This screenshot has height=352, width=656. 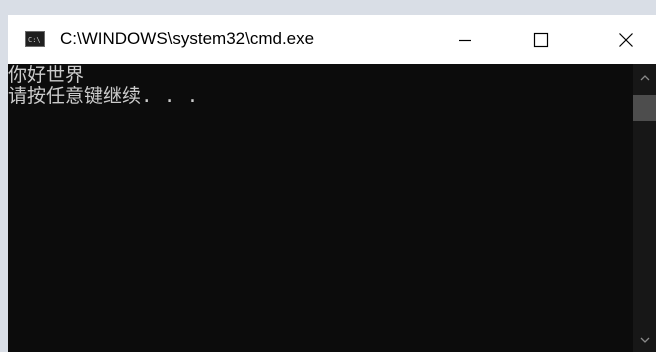 I want to click on maximize-button, so click(x=541, y=39).